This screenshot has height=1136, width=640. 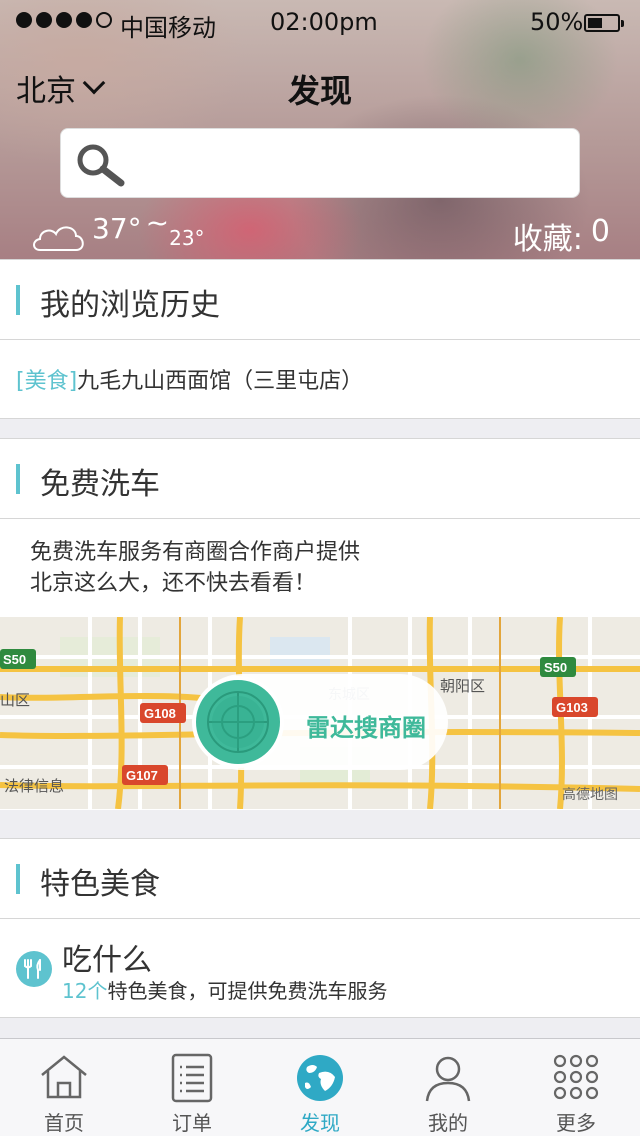 I want to click on tab-mine: 我的, so click(x=448, y=1087).